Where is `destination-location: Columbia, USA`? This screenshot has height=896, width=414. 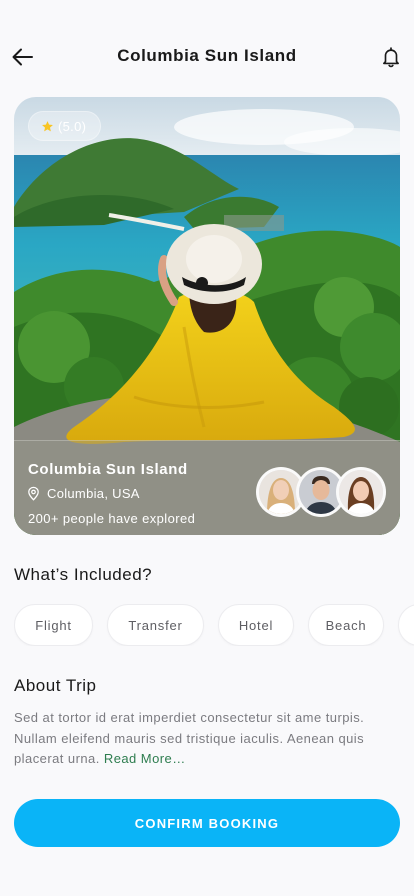
destination-location: Columbia, USA is located at coordinates (83, 493).